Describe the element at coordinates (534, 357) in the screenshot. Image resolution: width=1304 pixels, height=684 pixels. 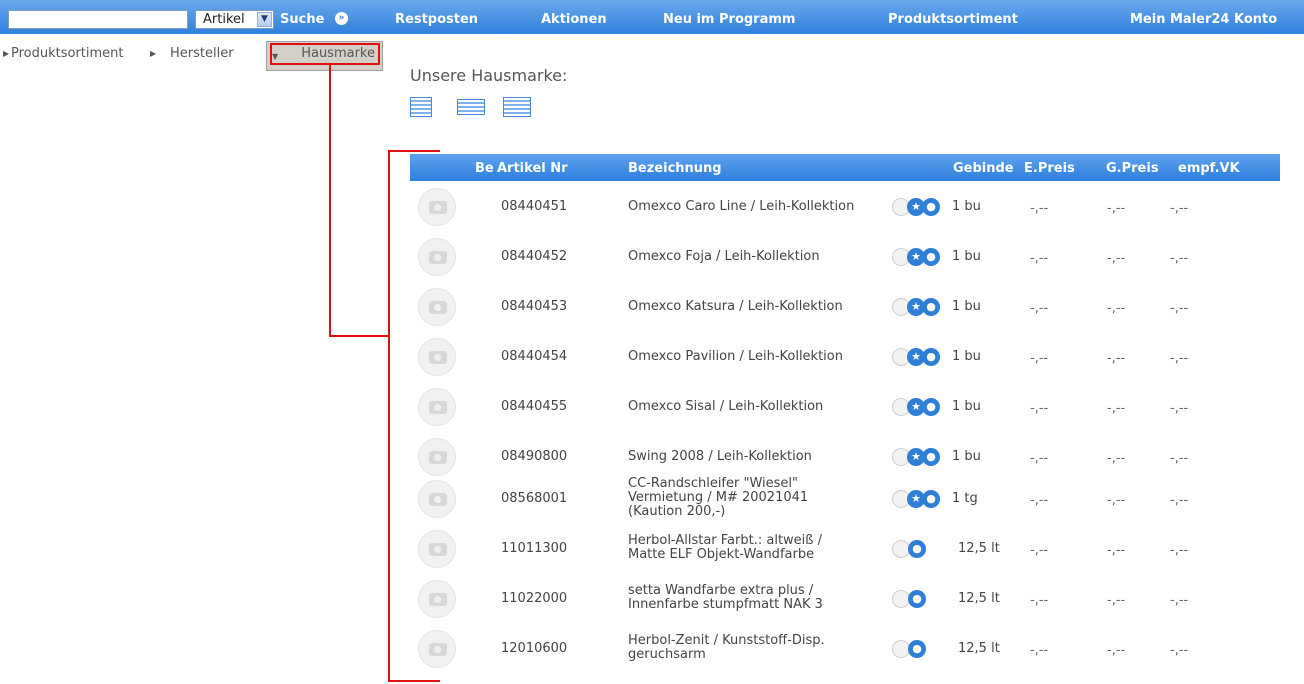
I see `article-number: 08440454` at that location.